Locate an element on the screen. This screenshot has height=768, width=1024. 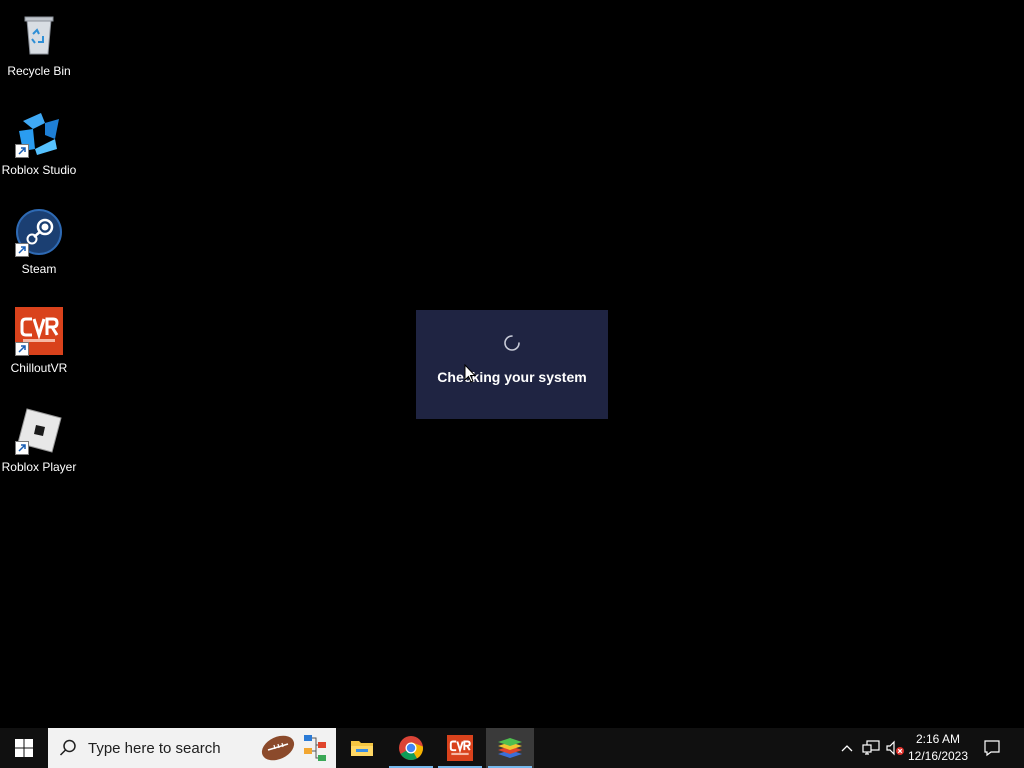
search-highlight-icon is located at coordinates (295, 748).